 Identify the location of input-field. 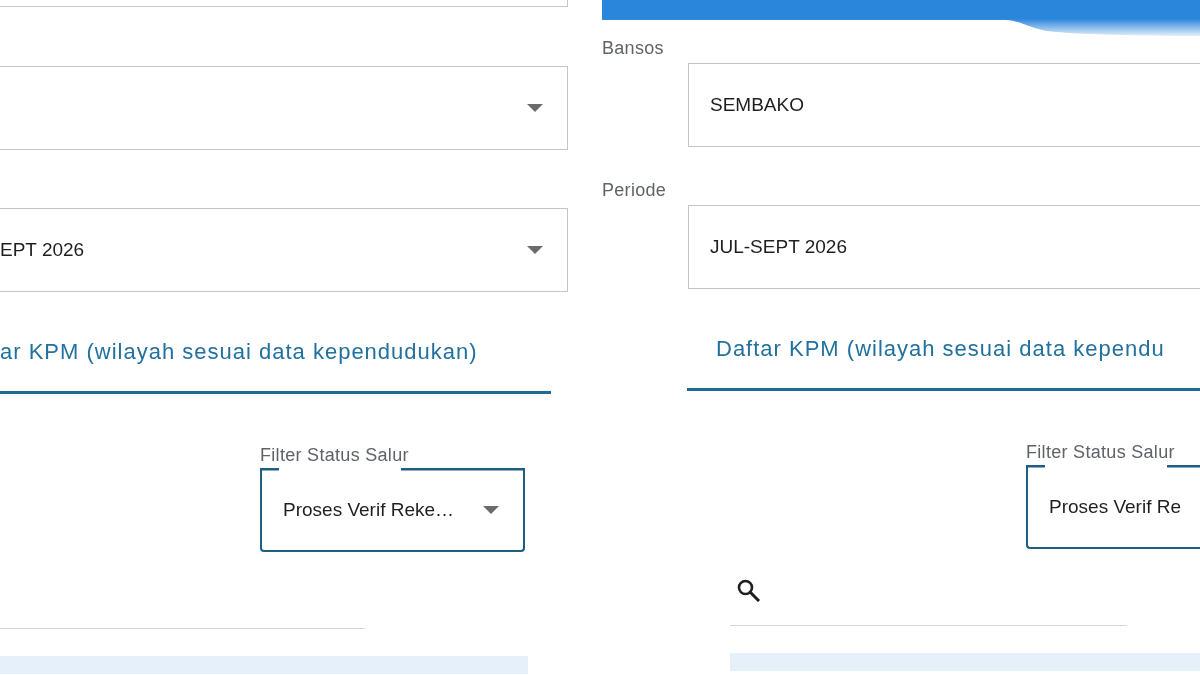
(284, 3).